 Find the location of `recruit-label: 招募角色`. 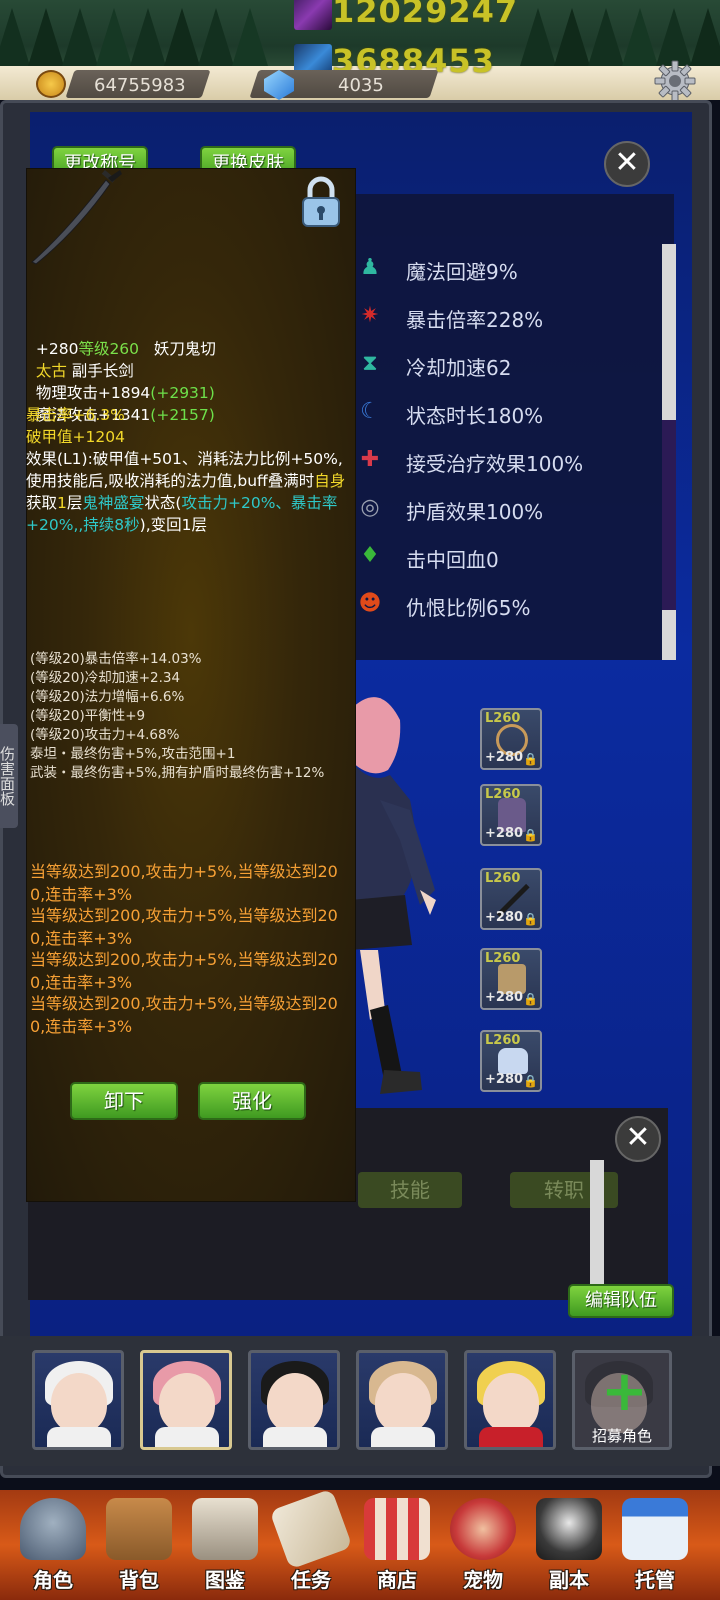

recruit-label: 招募角色 is located at coordinates (621, 1436).